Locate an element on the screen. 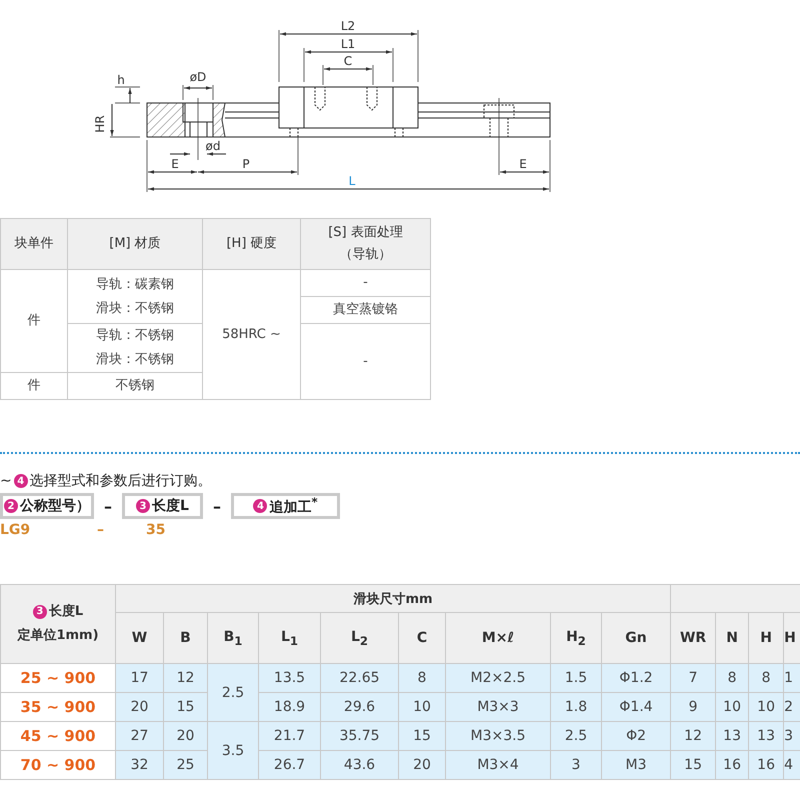 Image resolution: width=800 pixels, height=800 pixels. length-note: 定单位1mm) is located at coordinates (58, 635).